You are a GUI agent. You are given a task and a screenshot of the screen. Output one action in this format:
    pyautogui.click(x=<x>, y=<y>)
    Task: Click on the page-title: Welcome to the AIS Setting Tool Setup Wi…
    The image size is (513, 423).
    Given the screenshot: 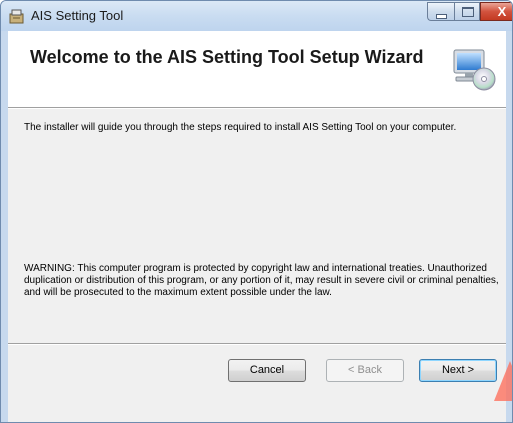 What is the action you would take?
    pyautogui.click(x=227, y=57)
    